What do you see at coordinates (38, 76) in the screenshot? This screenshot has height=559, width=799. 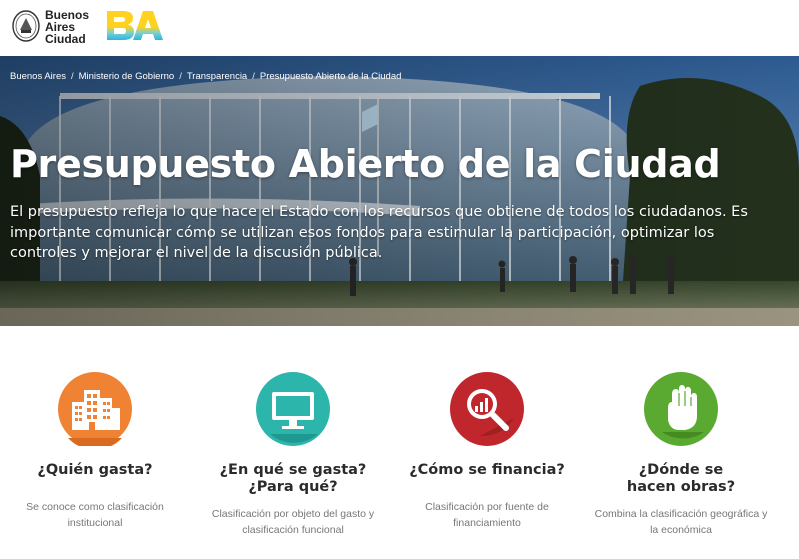 I see `breadcrumb-link-buenos-aires: Buenos Aires` at bounding box center [38, 76].